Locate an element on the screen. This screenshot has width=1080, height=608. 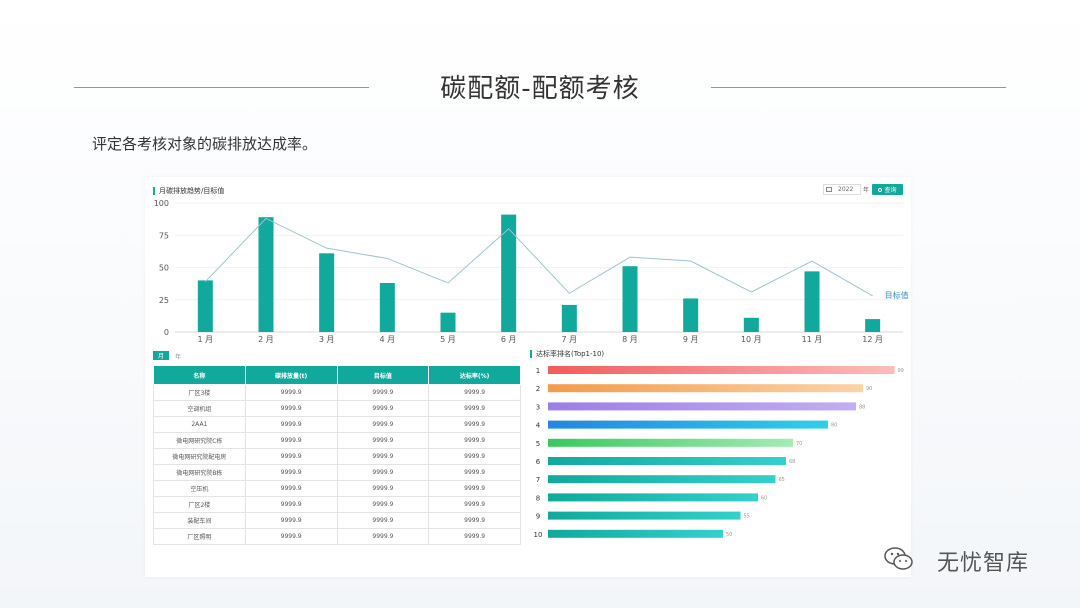
table-row: 装配车间 9999.9 9999.9 9999.9 is located at coordinates (337, 520).